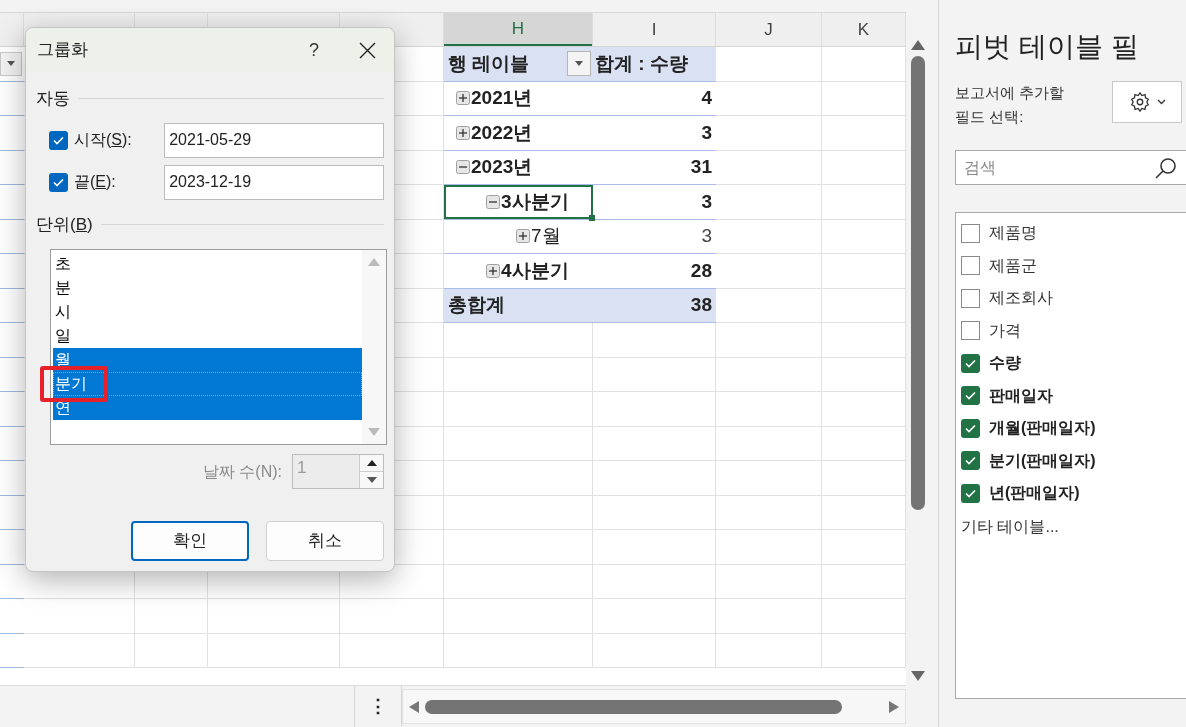  I want to click on horizontal-scrollbar, so click(654, 706).